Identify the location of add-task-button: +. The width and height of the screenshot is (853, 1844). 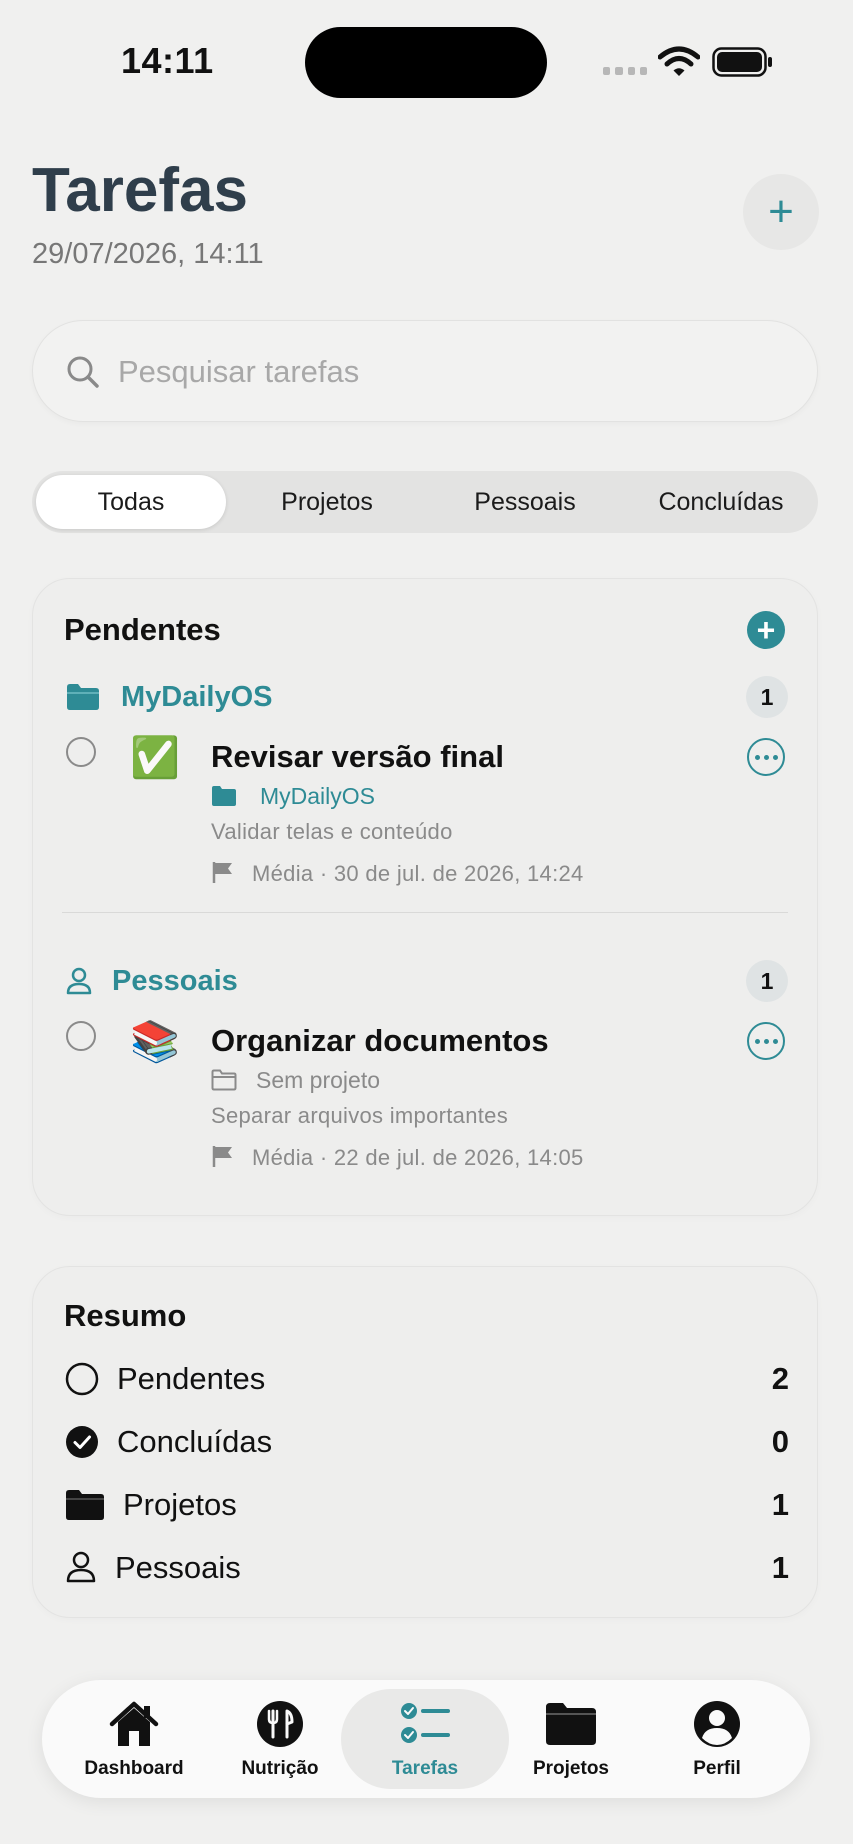
(781, 212).